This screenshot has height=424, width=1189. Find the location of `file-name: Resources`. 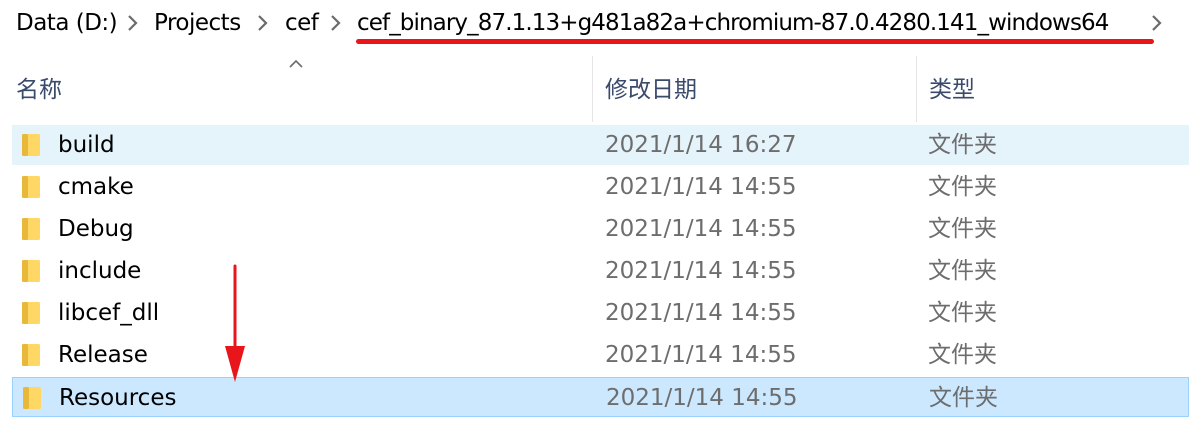

file-name: Resources is located at coordinates (118, 398).